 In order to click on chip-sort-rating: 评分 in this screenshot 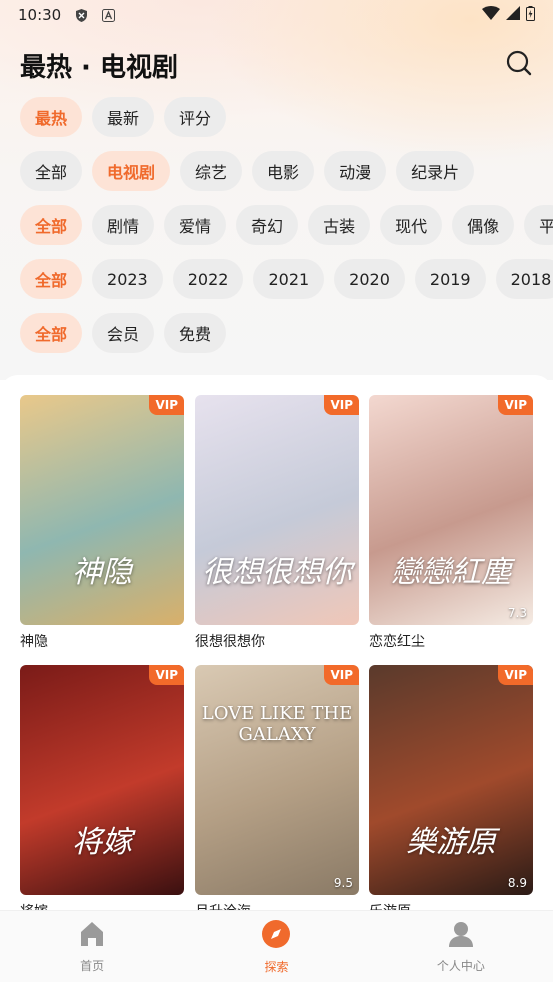, I will do `click(195, 117)`.